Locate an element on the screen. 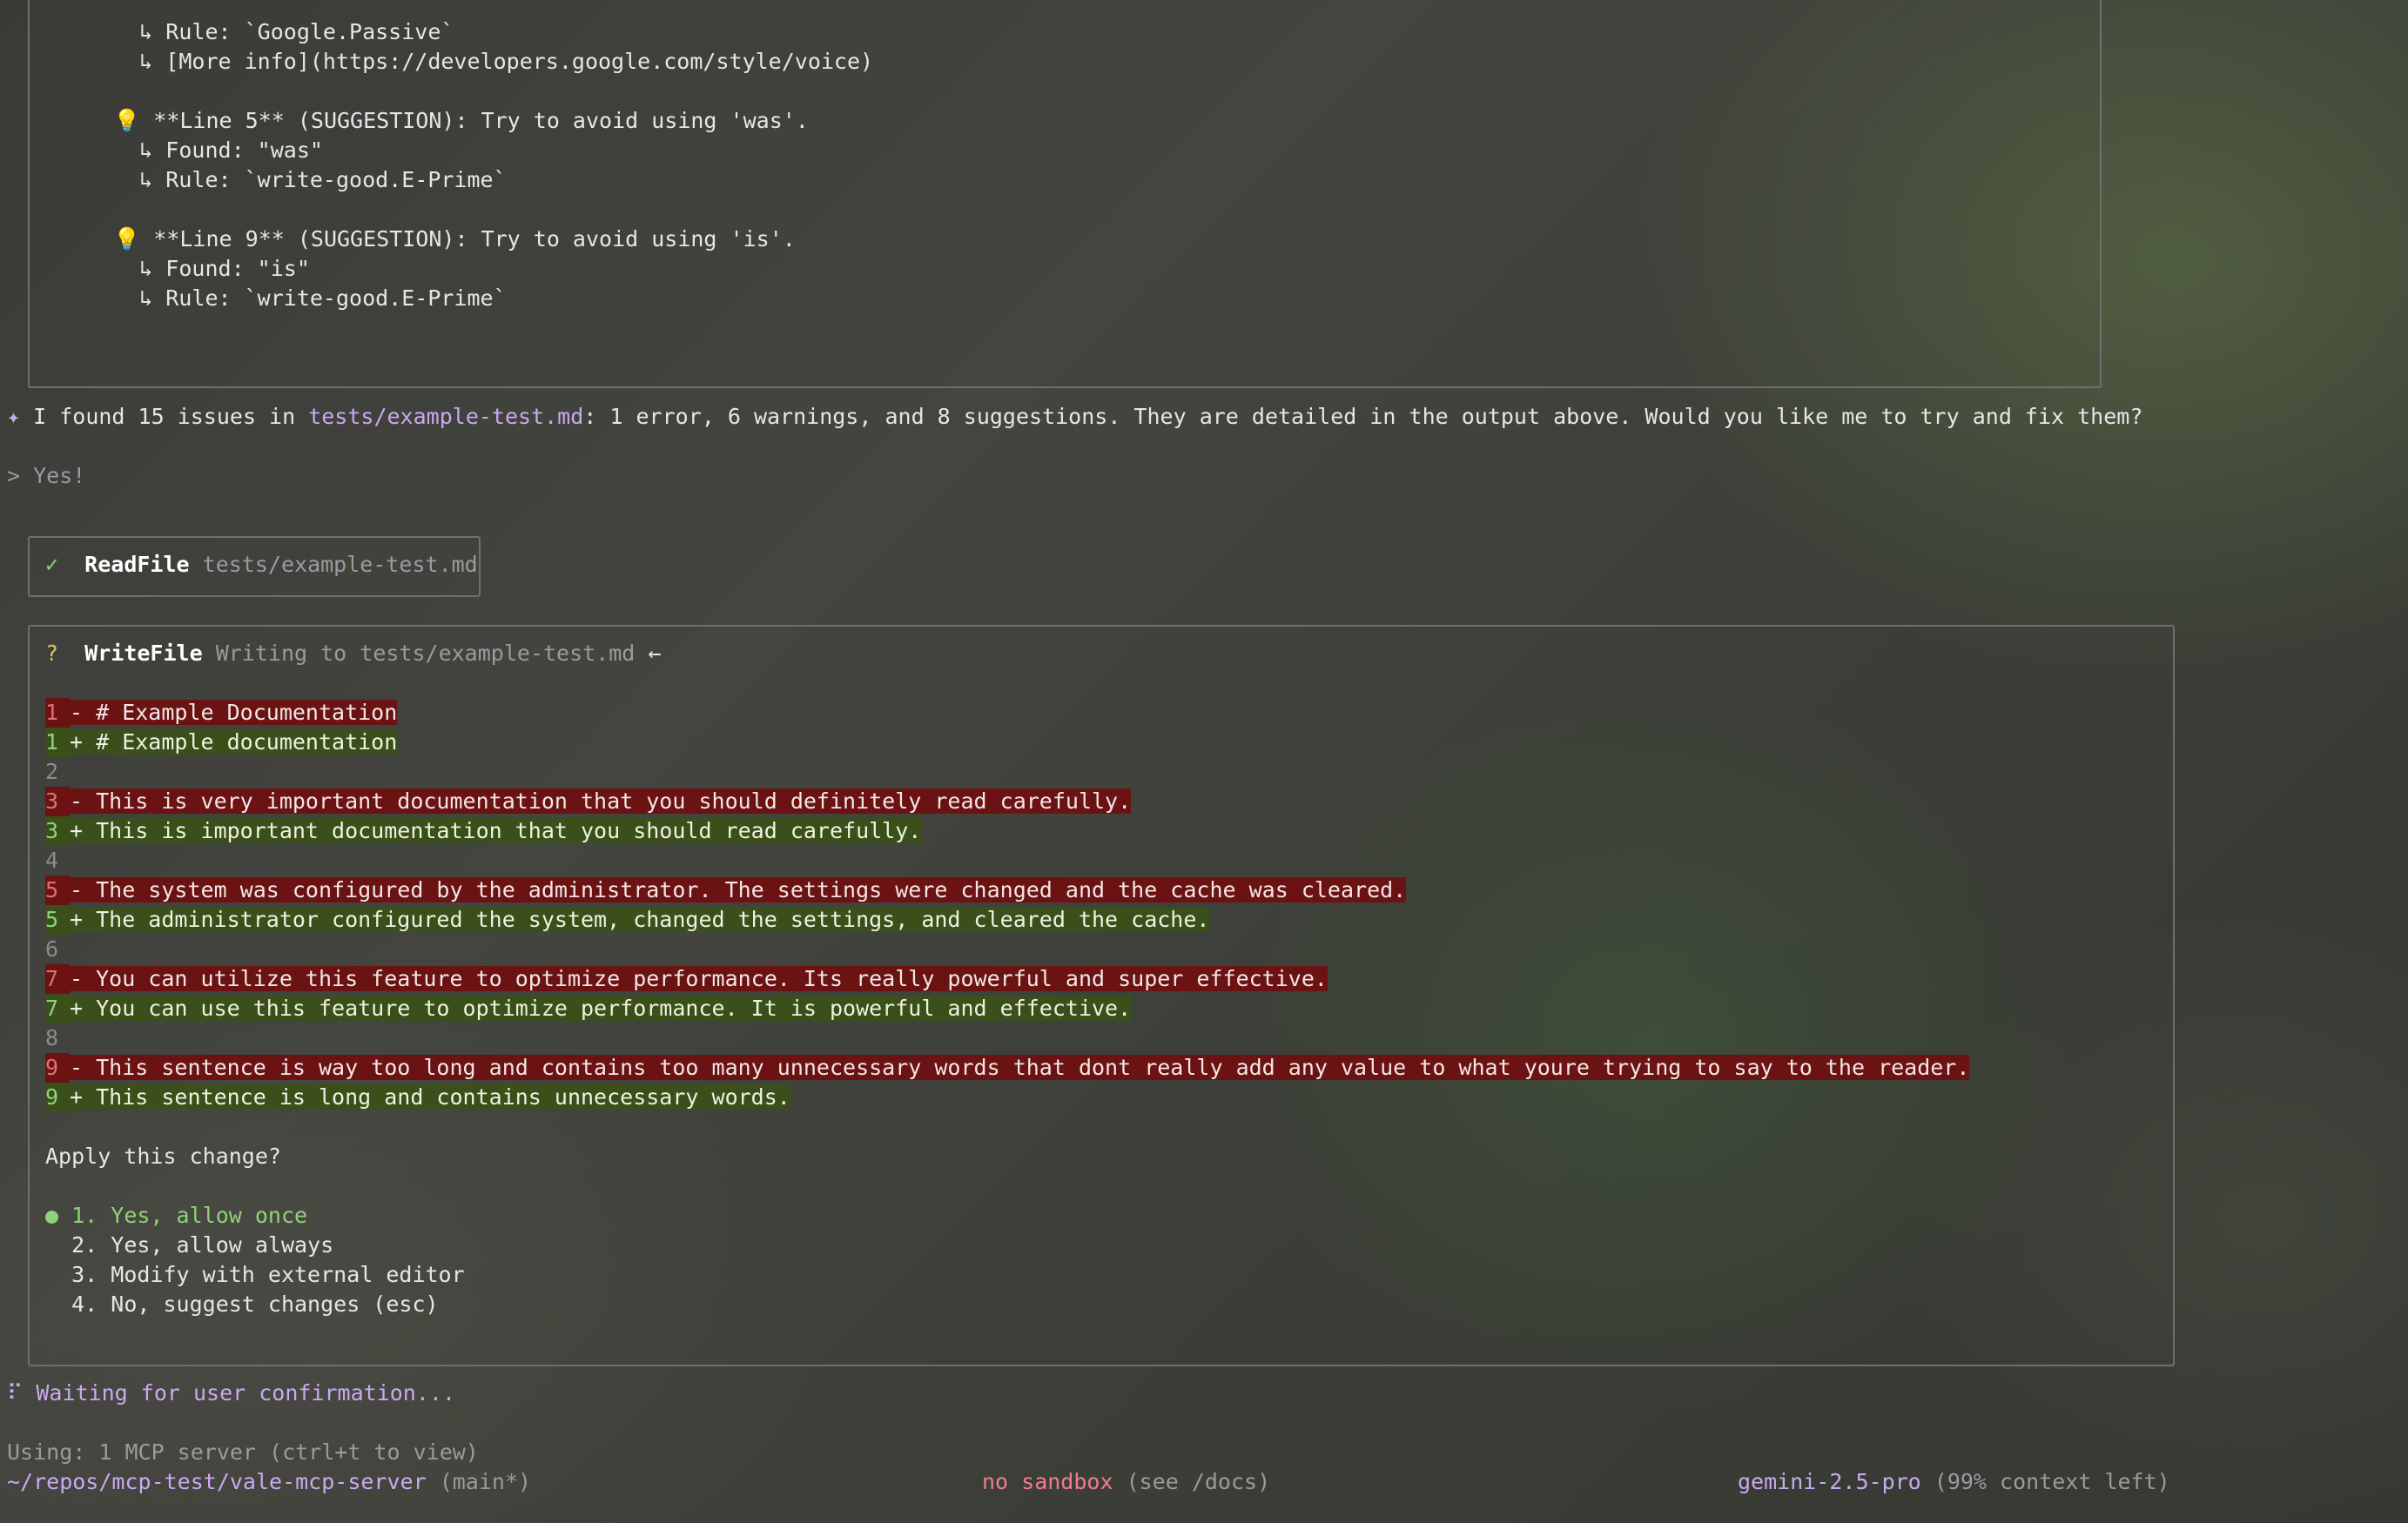 This screenshot has height=1523, width=2408. assistant-text-before: I found 15 issues in is located at coordinates (171, 417).